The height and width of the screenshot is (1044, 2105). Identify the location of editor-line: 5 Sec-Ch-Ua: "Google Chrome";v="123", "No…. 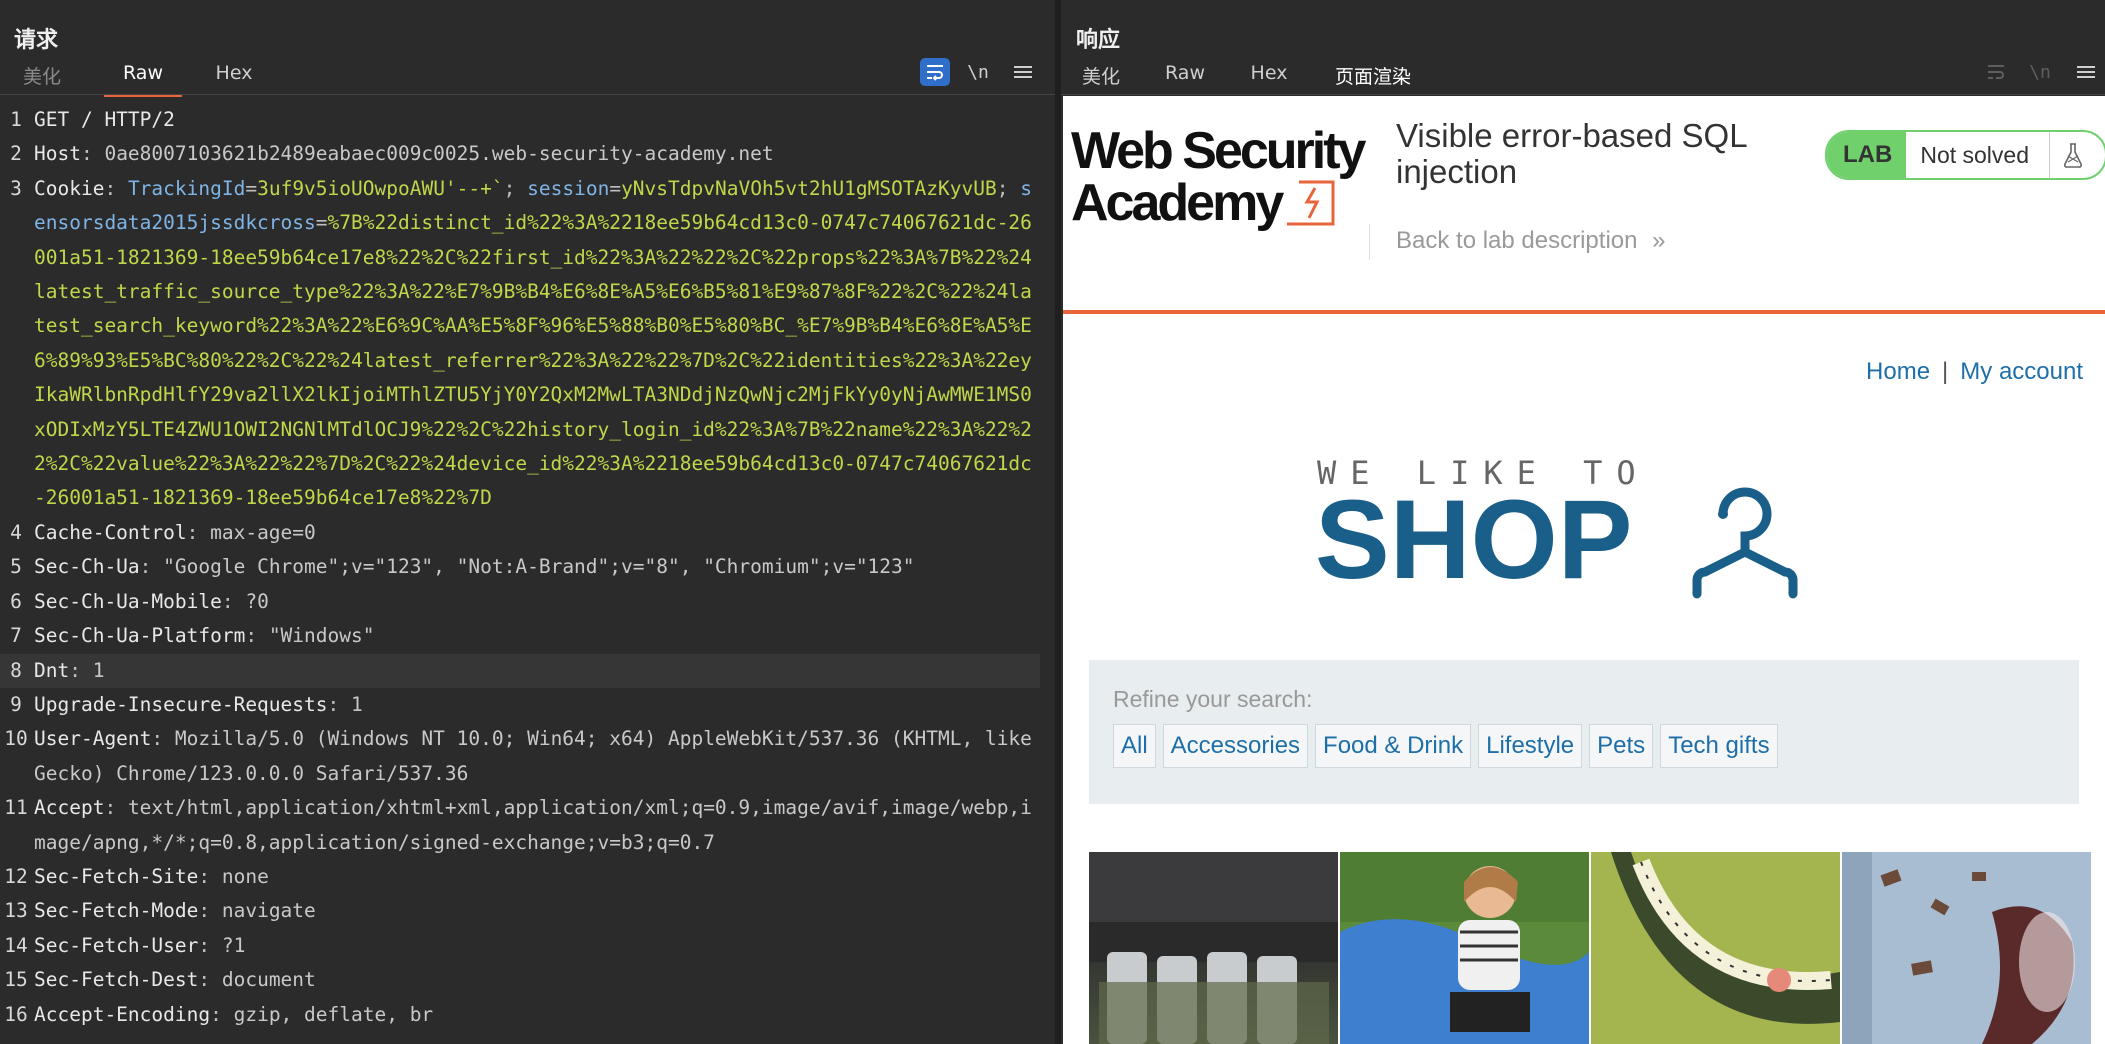
(520, 567).